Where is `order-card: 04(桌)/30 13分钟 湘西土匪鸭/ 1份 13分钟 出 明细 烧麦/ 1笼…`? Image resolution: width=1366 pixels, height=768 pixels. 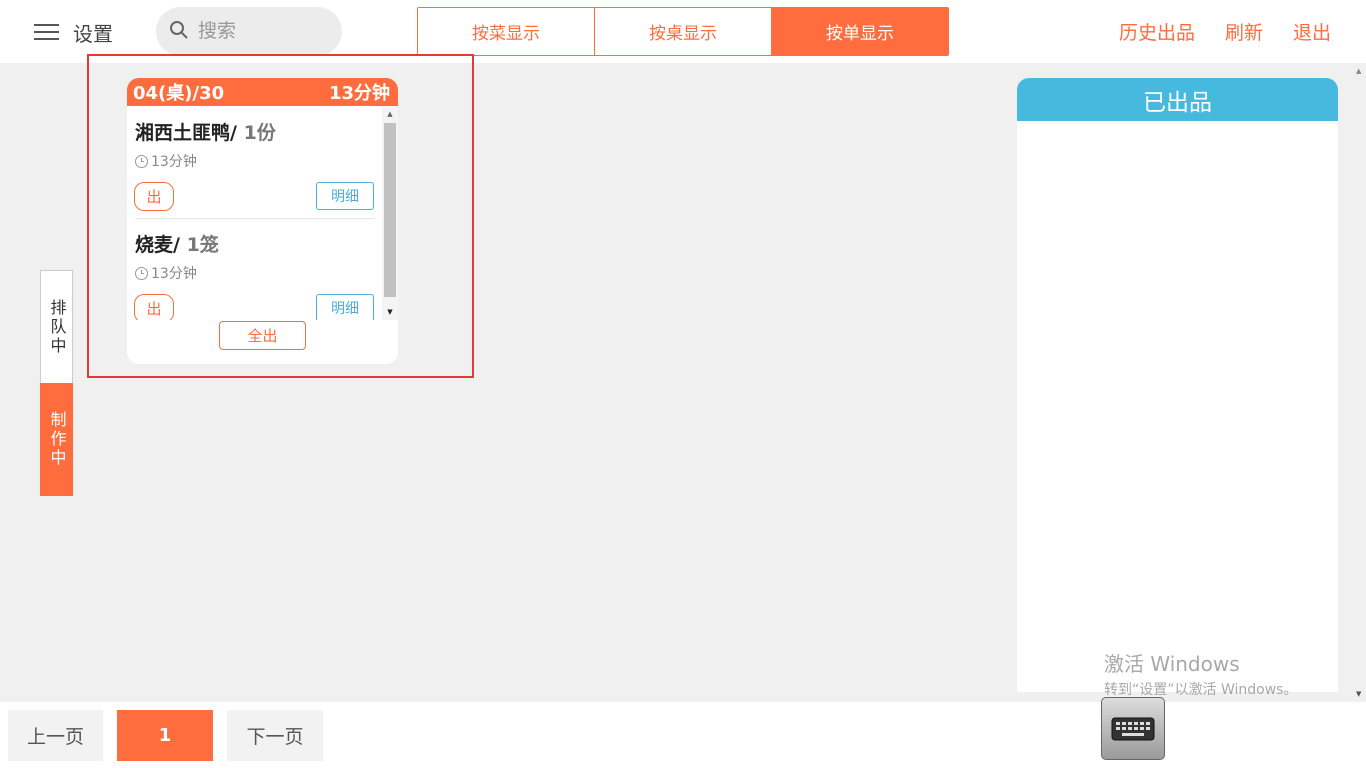
order-card: 04(桌)/30 13分钟 湘西土匪鸭/ 1份 13分钟 出 明细 烧麦/ 1笼… is located at coordinates (262, 221).